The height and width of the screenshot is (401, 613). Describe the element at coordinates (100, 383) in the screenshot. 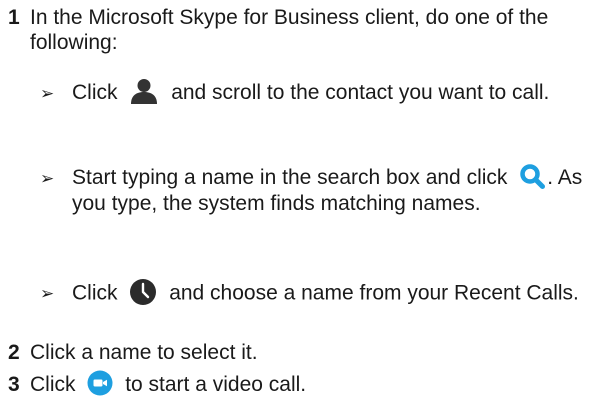

I see `video-camera-icon` at that location.